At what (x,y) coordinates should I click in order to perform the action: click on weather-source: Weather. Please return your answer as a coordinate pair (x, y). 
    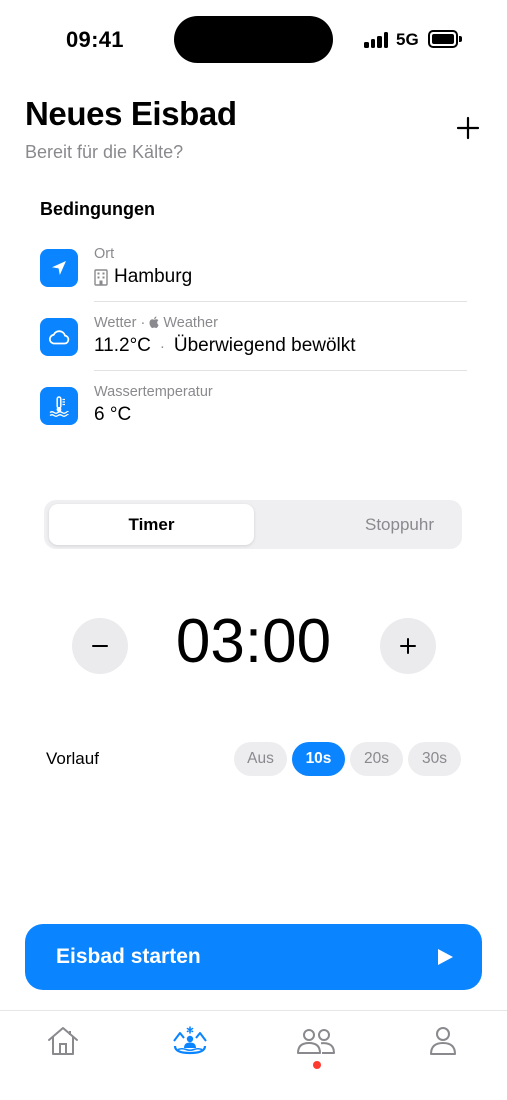
    Looking at the image, I should click on (190, 323).